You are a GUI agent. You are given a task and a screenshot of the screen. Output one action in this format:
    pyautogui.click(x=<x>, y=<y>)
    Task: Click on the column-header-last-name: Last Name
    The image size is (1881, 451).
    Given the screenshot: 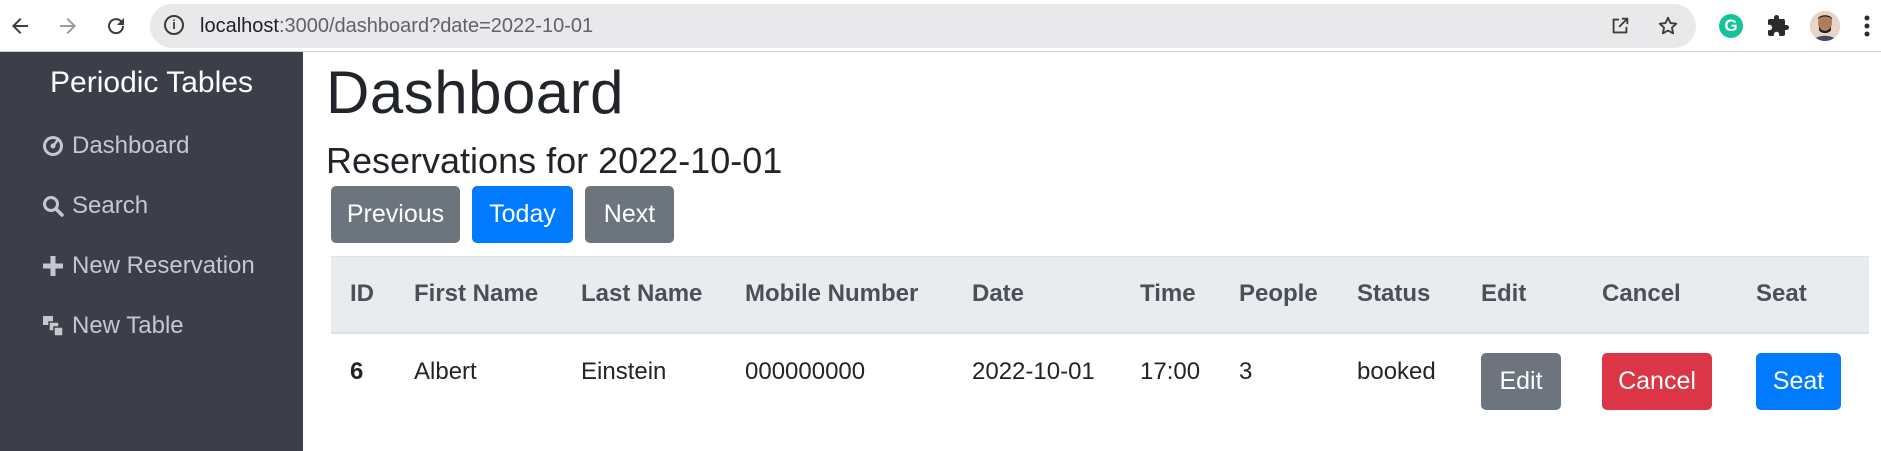 What is the action you would take?
    pyautogui.click(x=644, y=295)
    